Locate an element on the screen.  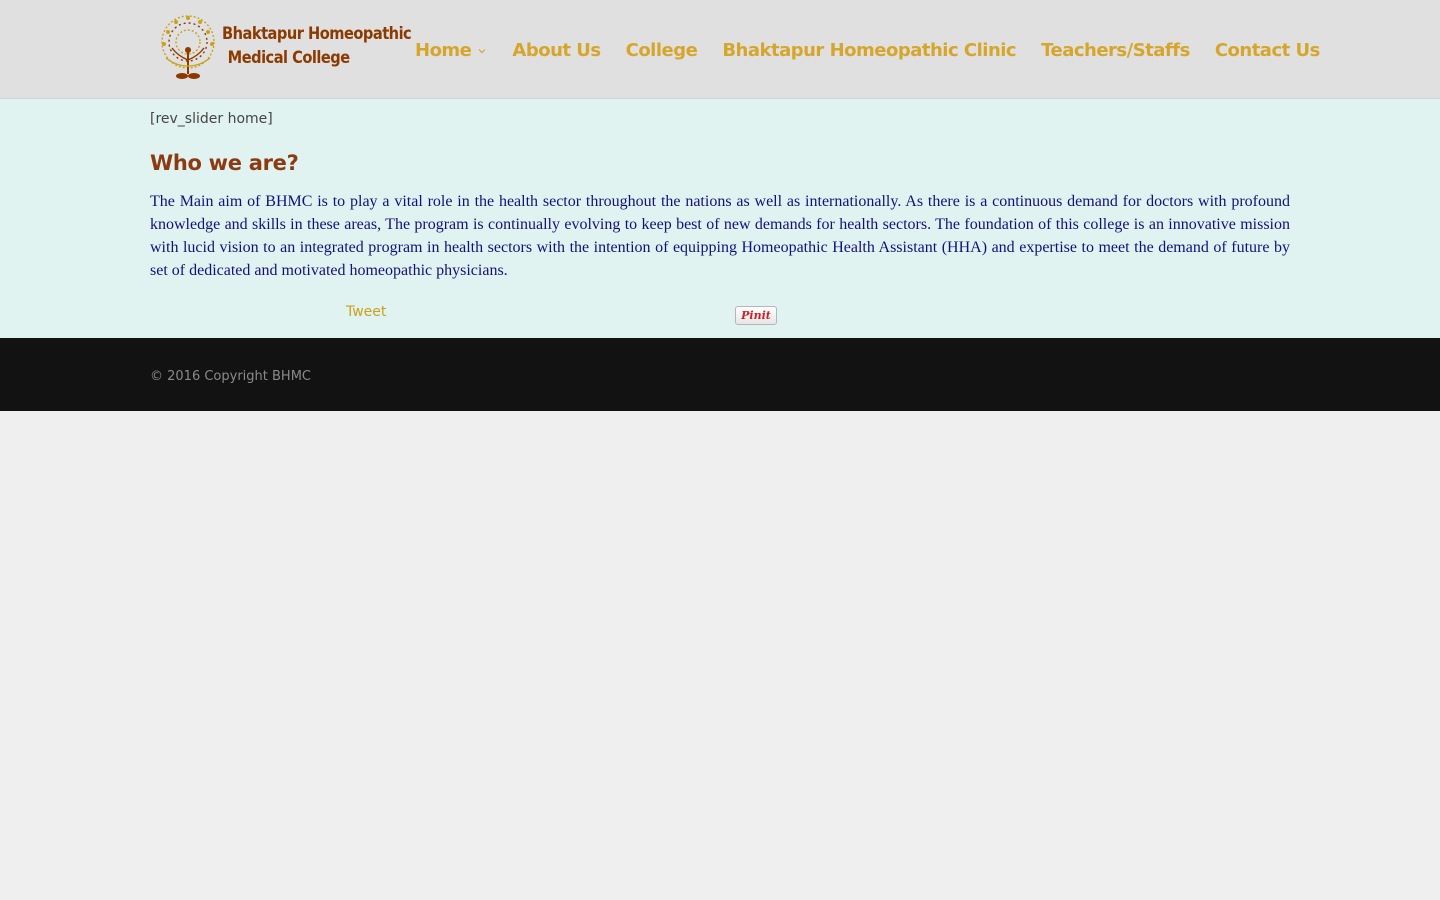
nav-item-home: Home is located at coordinates (451, 50).